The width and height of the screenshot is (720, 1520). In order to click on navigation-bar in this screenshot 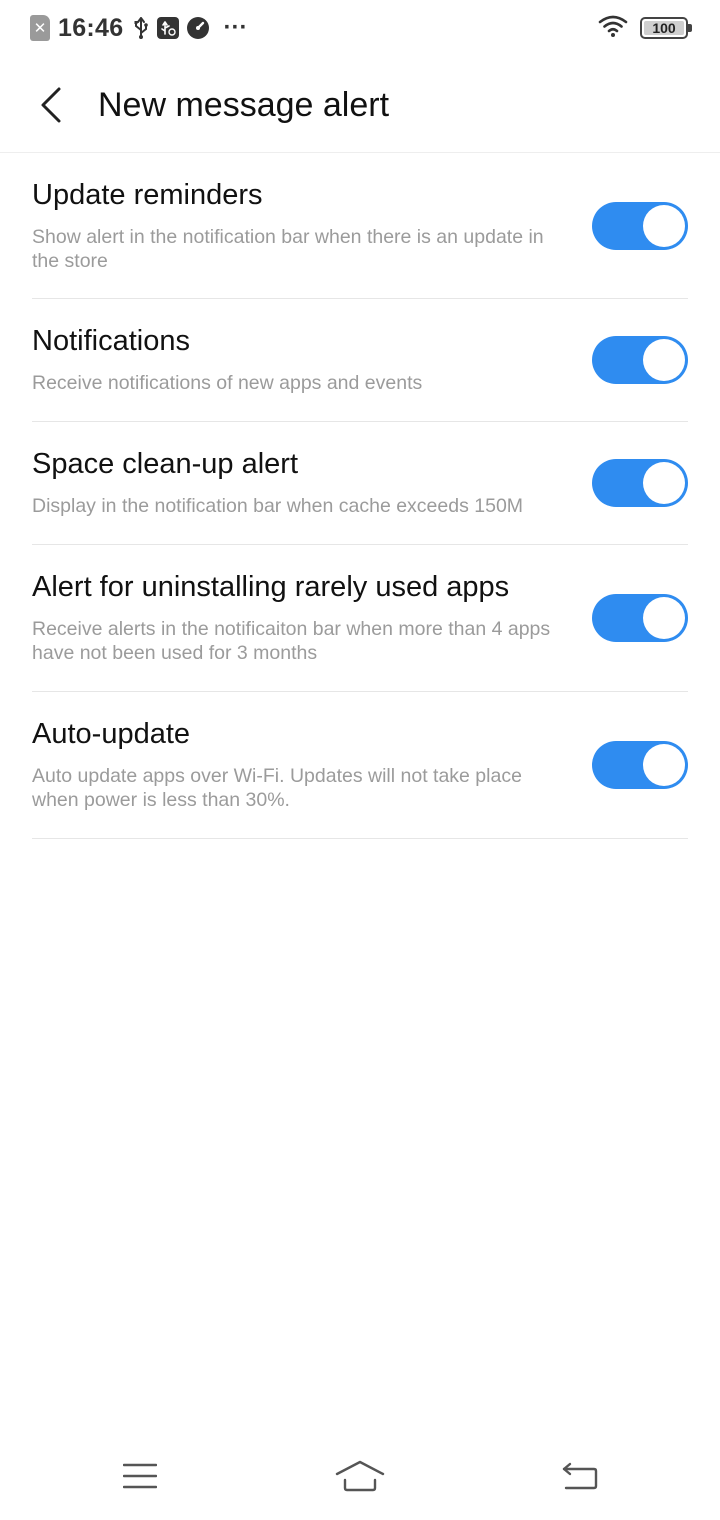, I will do `click(360, 1477)`.